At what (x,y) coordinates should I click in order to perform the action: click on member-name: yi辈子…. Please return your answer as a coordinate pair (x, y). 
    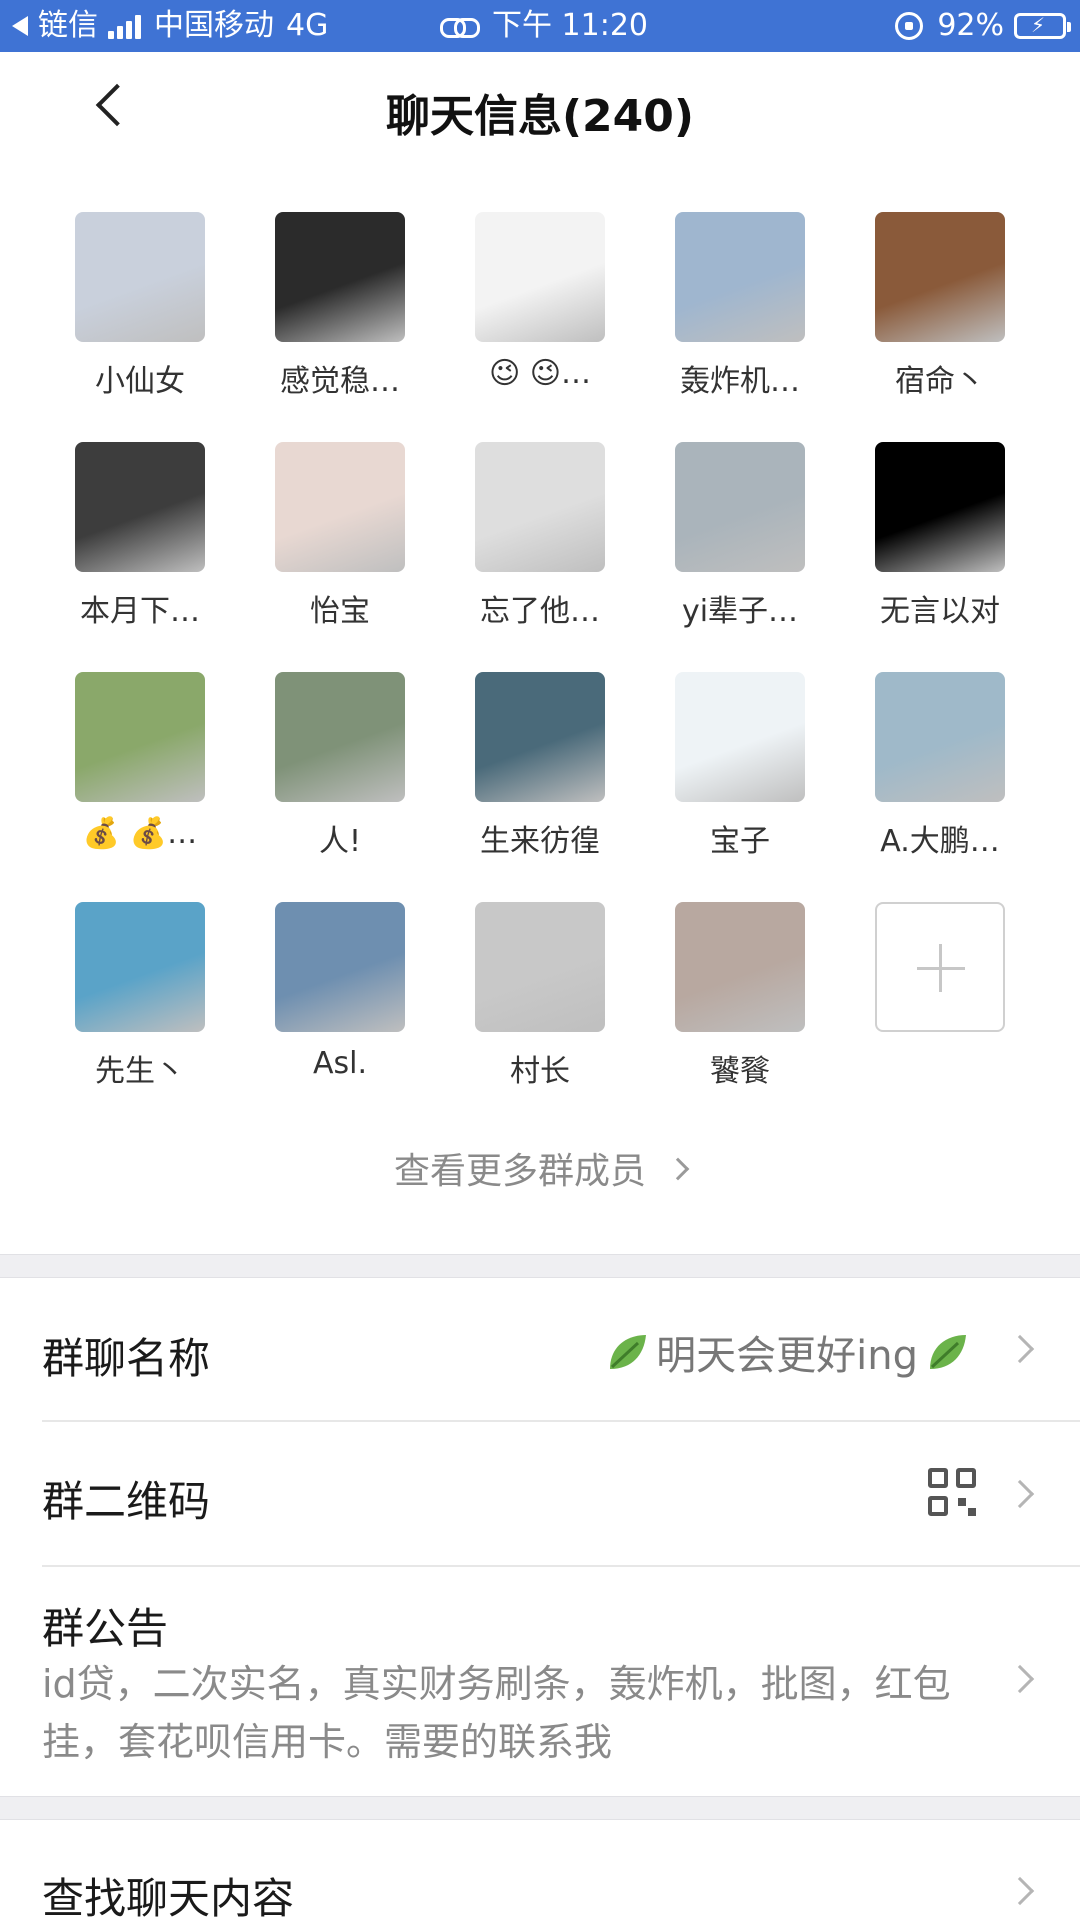
    Looking at the image, I should click on (740, 611).